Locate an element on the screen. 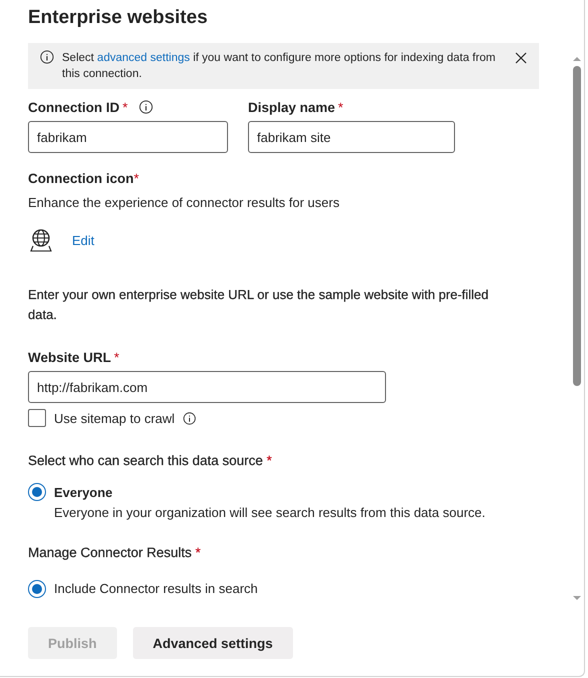 The width and height of the screenshot is (588, 678). text-field: fabrikam is located at coordinates (128, 137).